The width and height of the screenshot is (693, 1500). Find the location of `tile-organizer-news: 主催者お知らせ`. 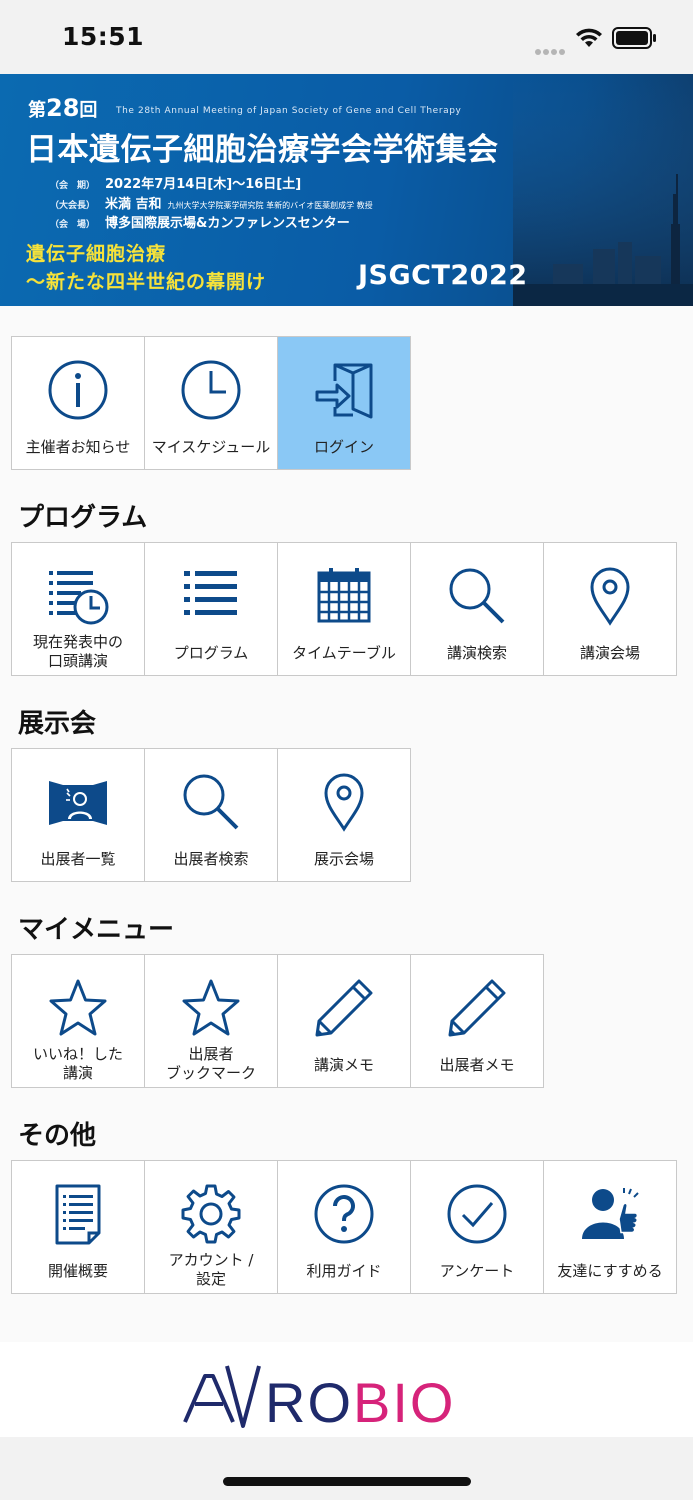

tile-organizer-news: 主催者お知らせ is located at coordinates (78, 403).